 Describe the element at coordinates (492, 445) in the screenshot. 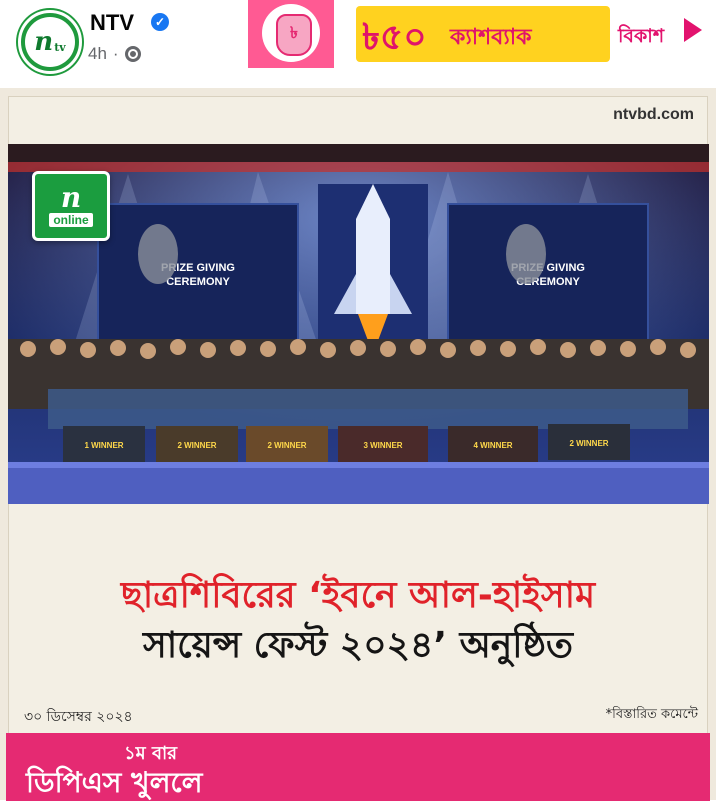

I see `svg-text: 4 WINNER` at that location.